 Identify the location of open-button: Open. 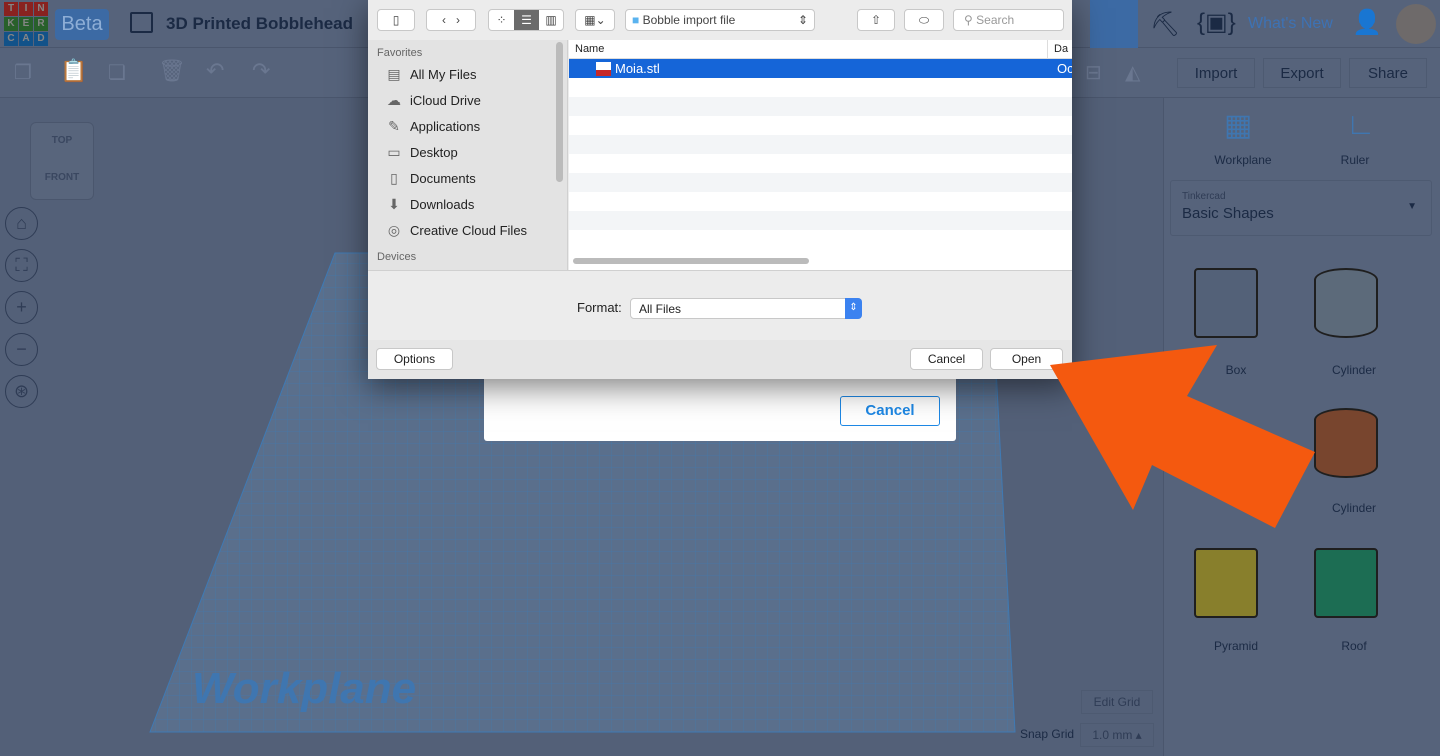
(1026, 359).